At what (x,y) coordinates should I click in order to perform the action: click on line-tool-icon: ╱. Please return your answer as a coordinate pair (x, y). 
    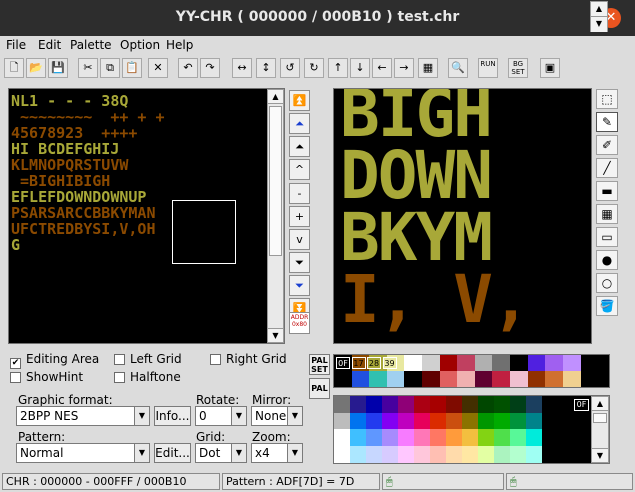
    Looking at the image, I should click on (607, 168).